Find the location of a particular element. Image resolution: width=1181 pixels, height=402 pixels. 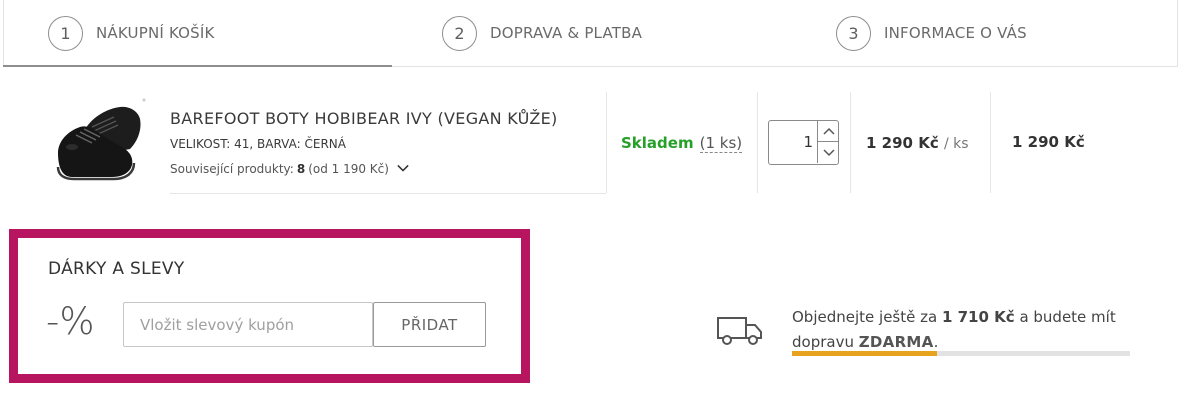

related-count: 8 is located at coordinates (301, 169).